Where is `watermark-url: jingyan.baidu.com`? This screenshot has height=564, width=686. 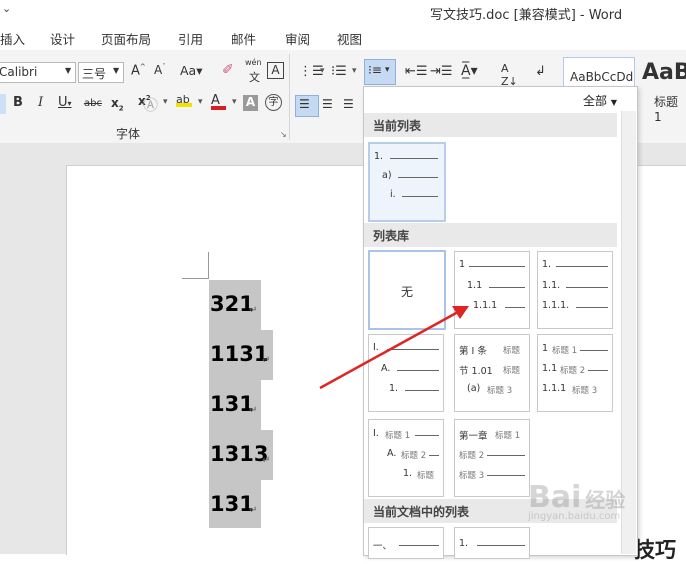 watermark-url: jingyan.baidu.com is located at coordinates (574, 516).